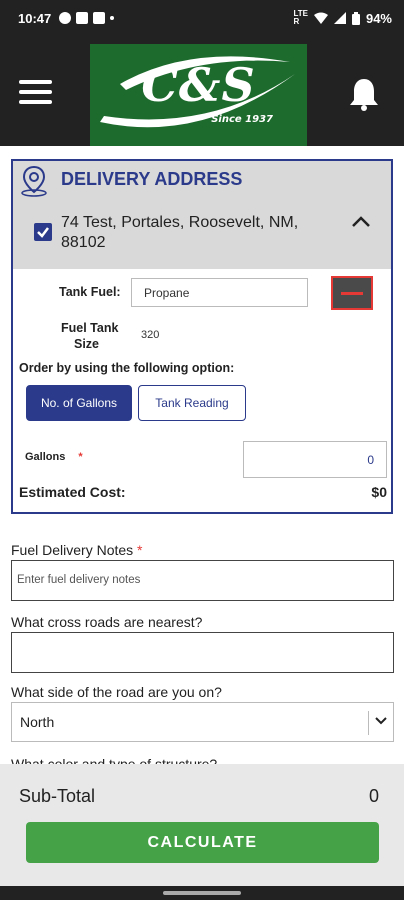 This screenshot has width=404, height=900. What do you see at coordinates (57, 796) in the screenshot?
I see `subtotal-label: Sub-Total` at bounding box center [57, 796].